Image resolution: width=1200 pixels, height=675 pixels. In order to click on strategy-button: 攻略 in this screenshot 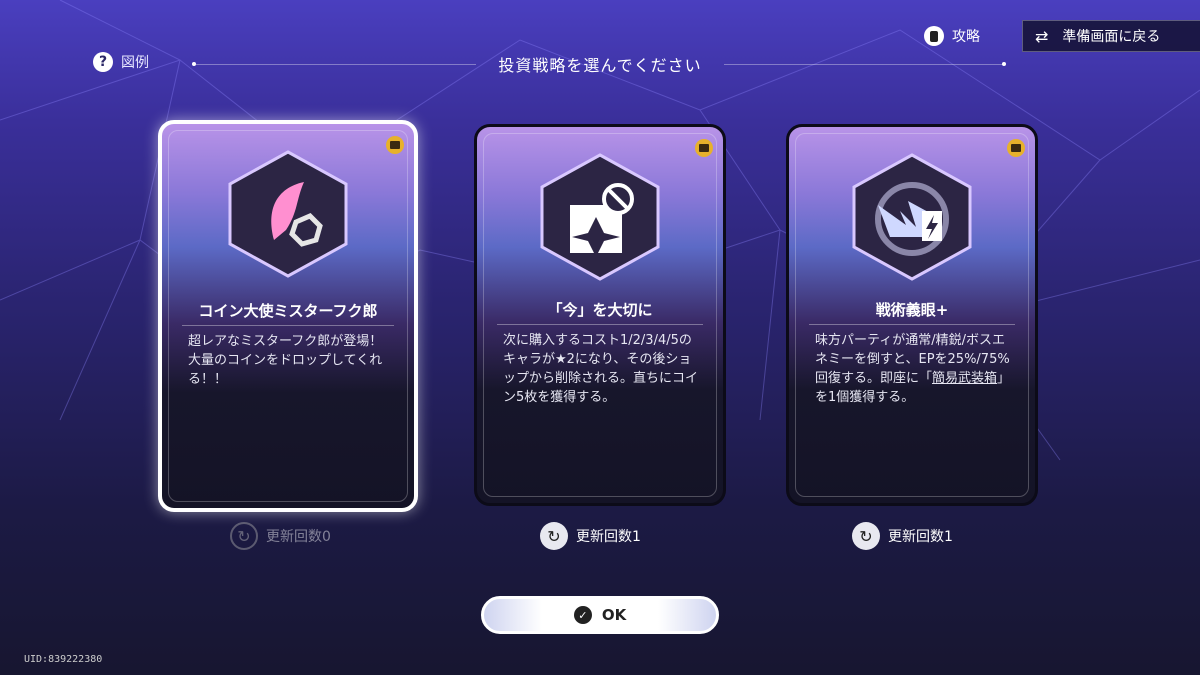, I will do `click(952, 36)`.